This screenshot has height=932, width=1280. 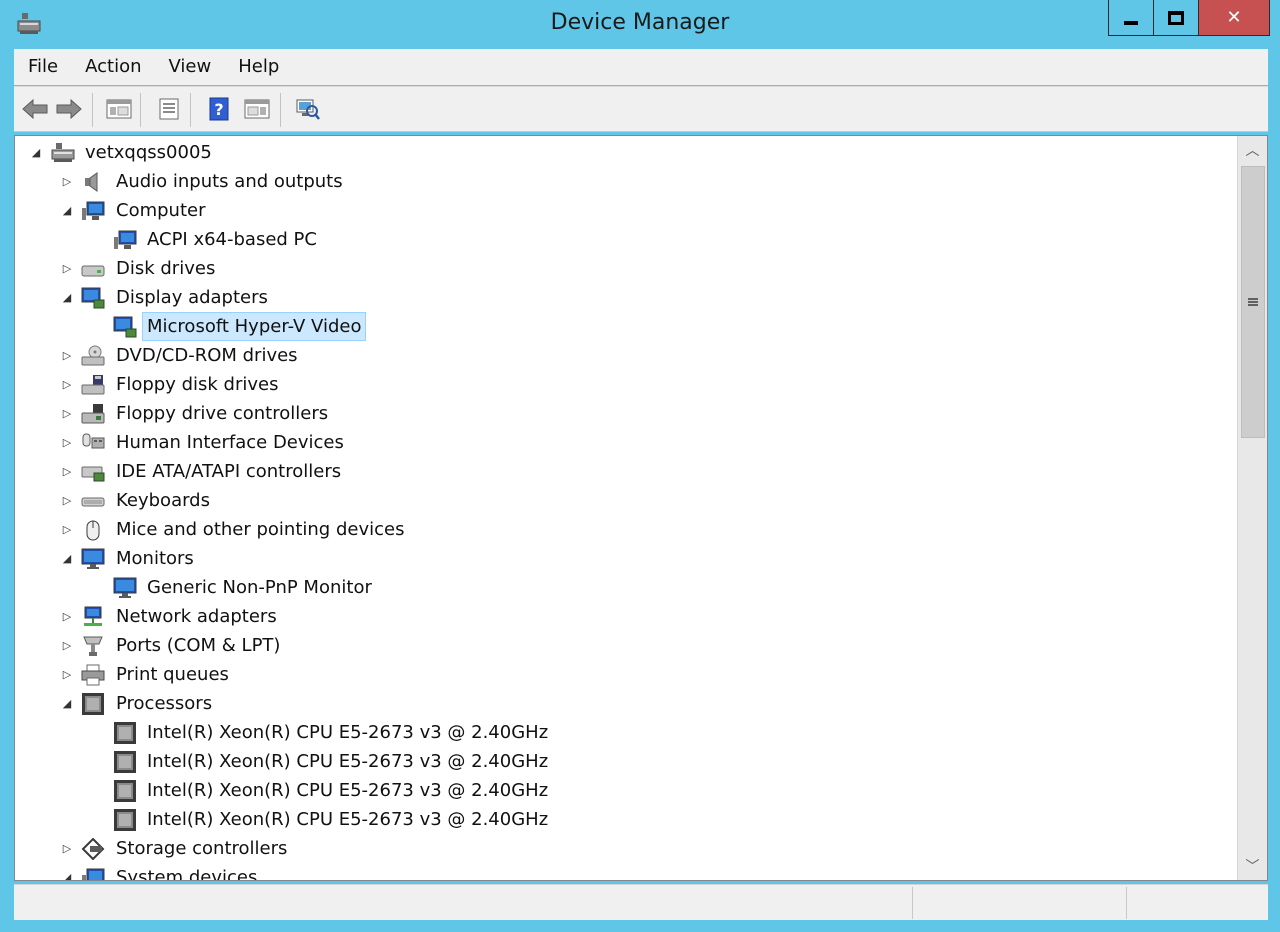 What do you see at coordinates (229, 181) in the screenshot?
I see `tree-node-label: Audio inputs and outputs` at bounding box center [229, 181].